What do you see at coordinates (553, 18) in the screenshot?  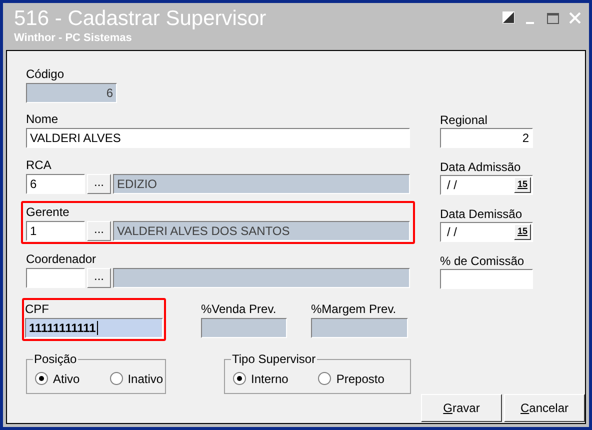 I see `maximize-icon` at bounding box center [553, 18].